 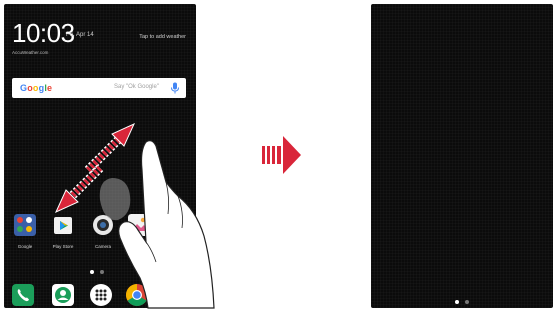 I want to click on google-search-bar: Google Say "Ok Google", so click(x=99, y=88).